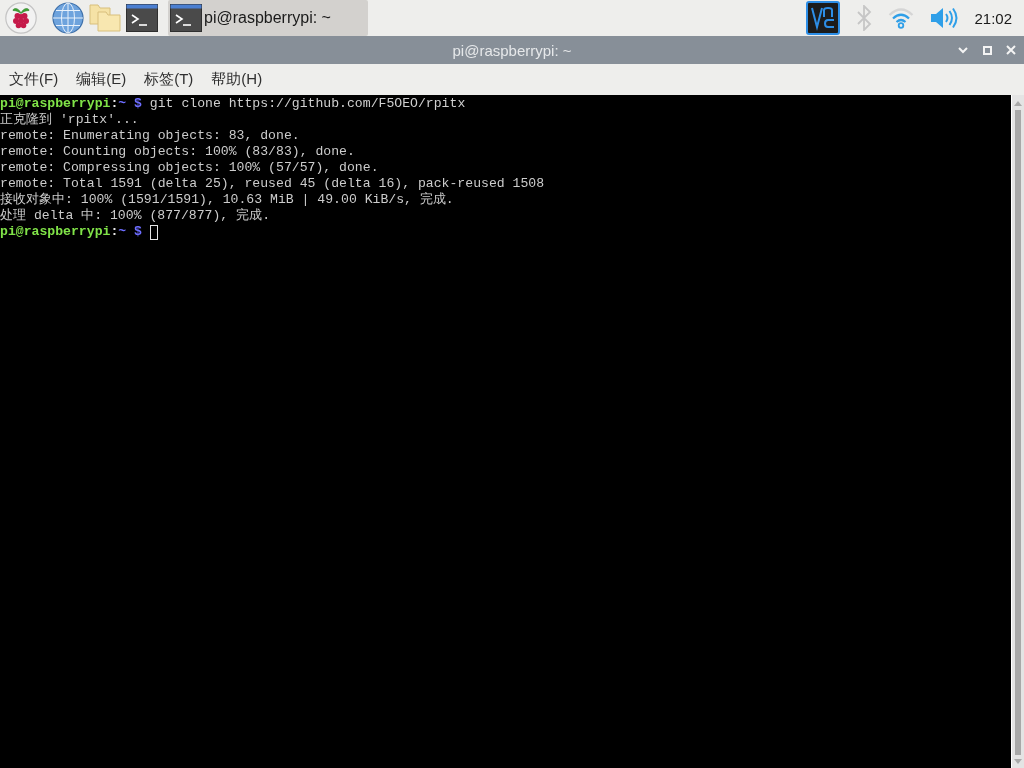 This screenshot has height=768, width=1024. I want to click on menu-item: 文件(F), so click(34, 79).